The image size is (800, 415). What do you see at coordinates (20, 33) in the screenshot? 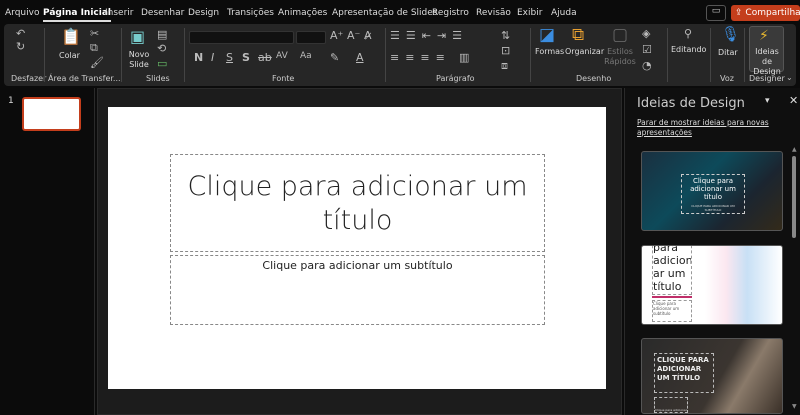
I see `undo-icon: ↶` at bounding box center [20, 33].